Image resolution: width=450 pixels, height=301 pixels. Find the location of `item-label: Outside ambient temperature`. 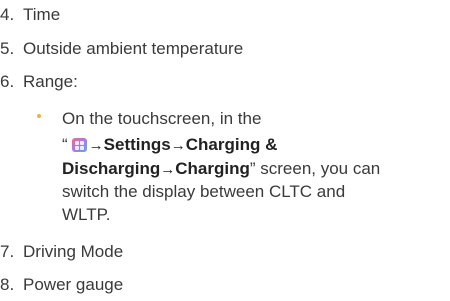

item-label: Outside ambient temperature is located at coordinates (133, 48).